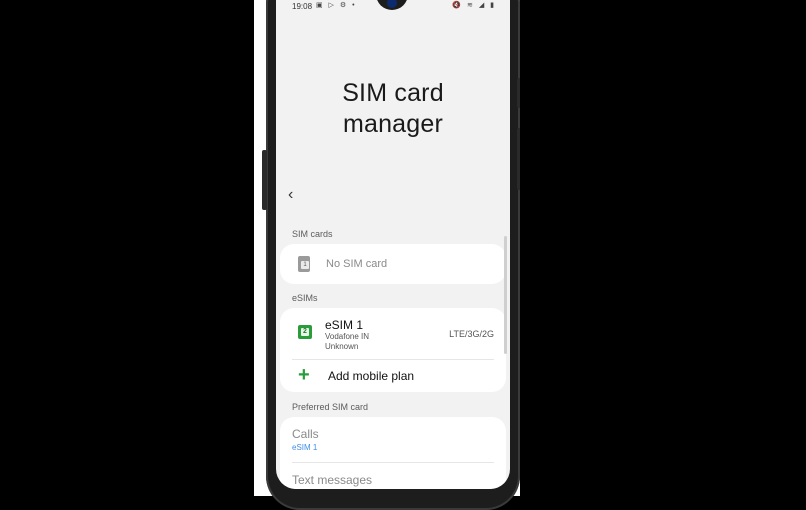 The width and height of the screenshot is (806, 510). Describe the element at coordinates (357, 264) in the screenshot. I see `sim-card-label: No SIM card` at that location.